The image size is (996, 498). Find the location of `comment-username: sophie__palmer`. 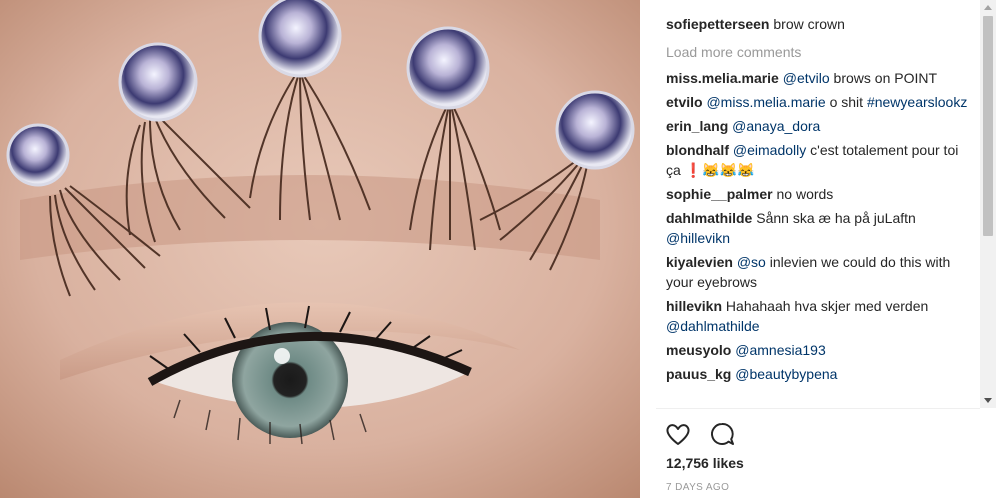

comment-username: sophie__palmer is located at coordinates (719, 194).